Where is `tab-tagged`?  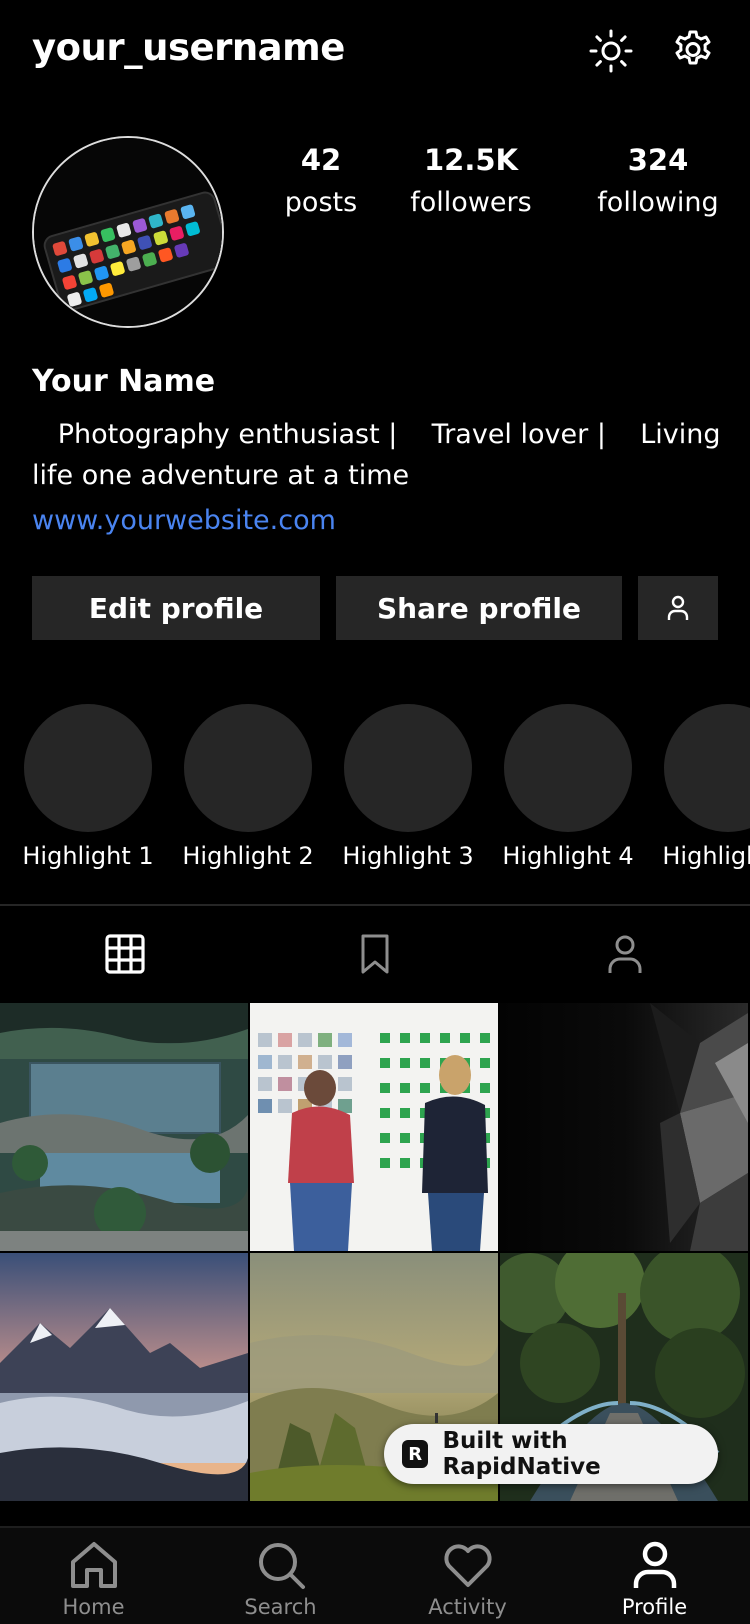
tab-tagged is located at coordinates (625, 954).